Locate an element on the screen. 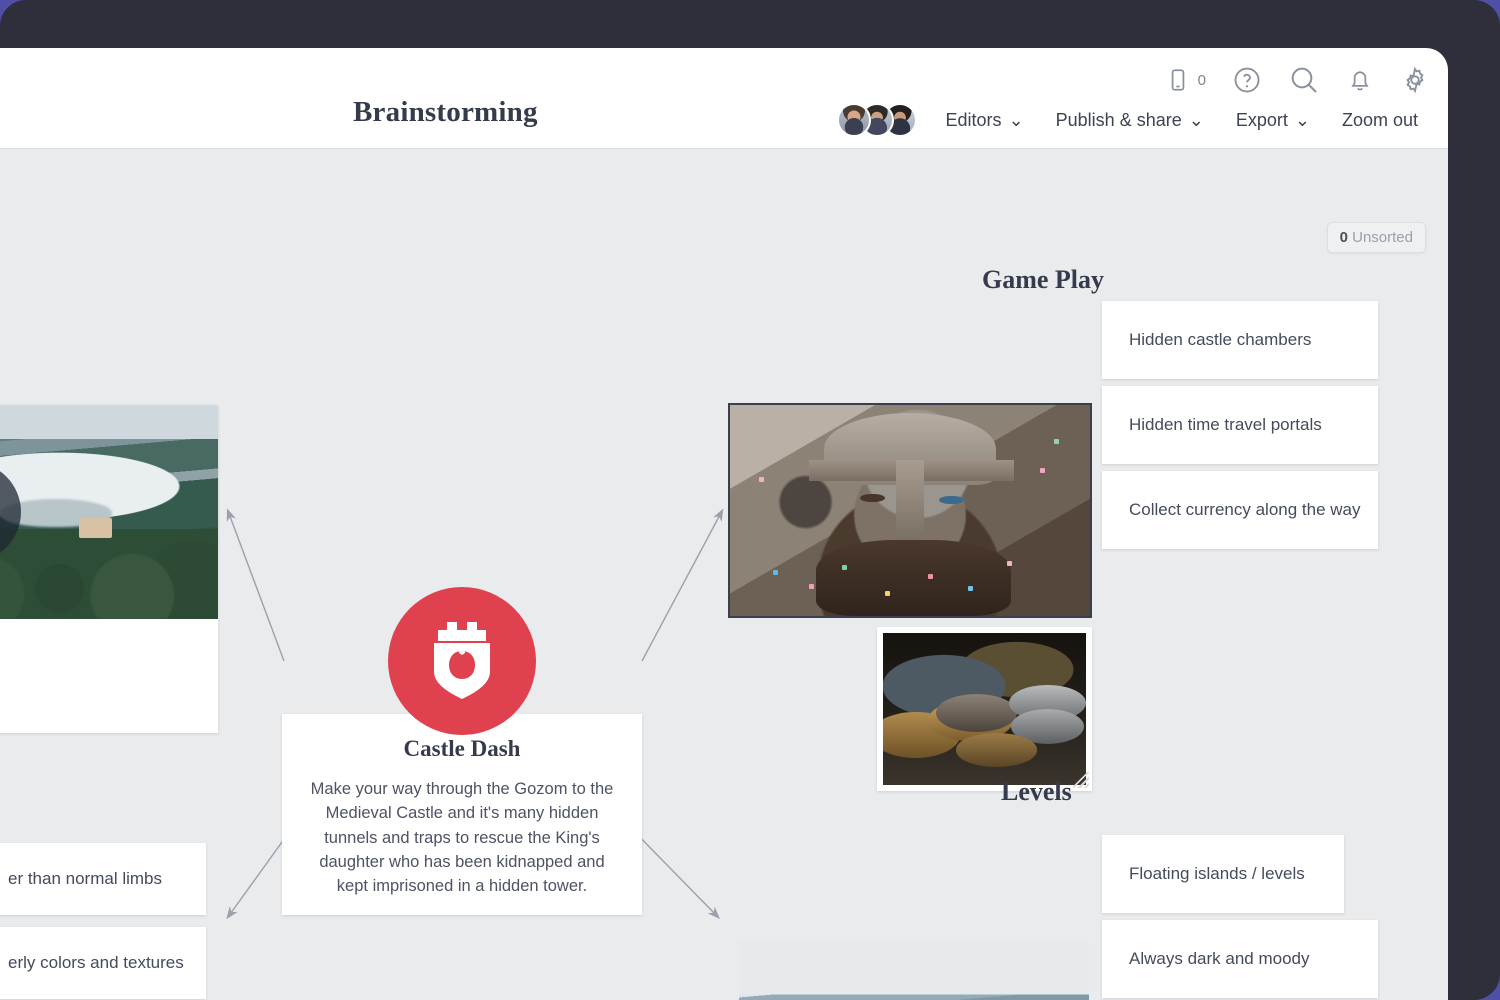  video-card: Around 8.3 MB is located at coordinates (109, 569).